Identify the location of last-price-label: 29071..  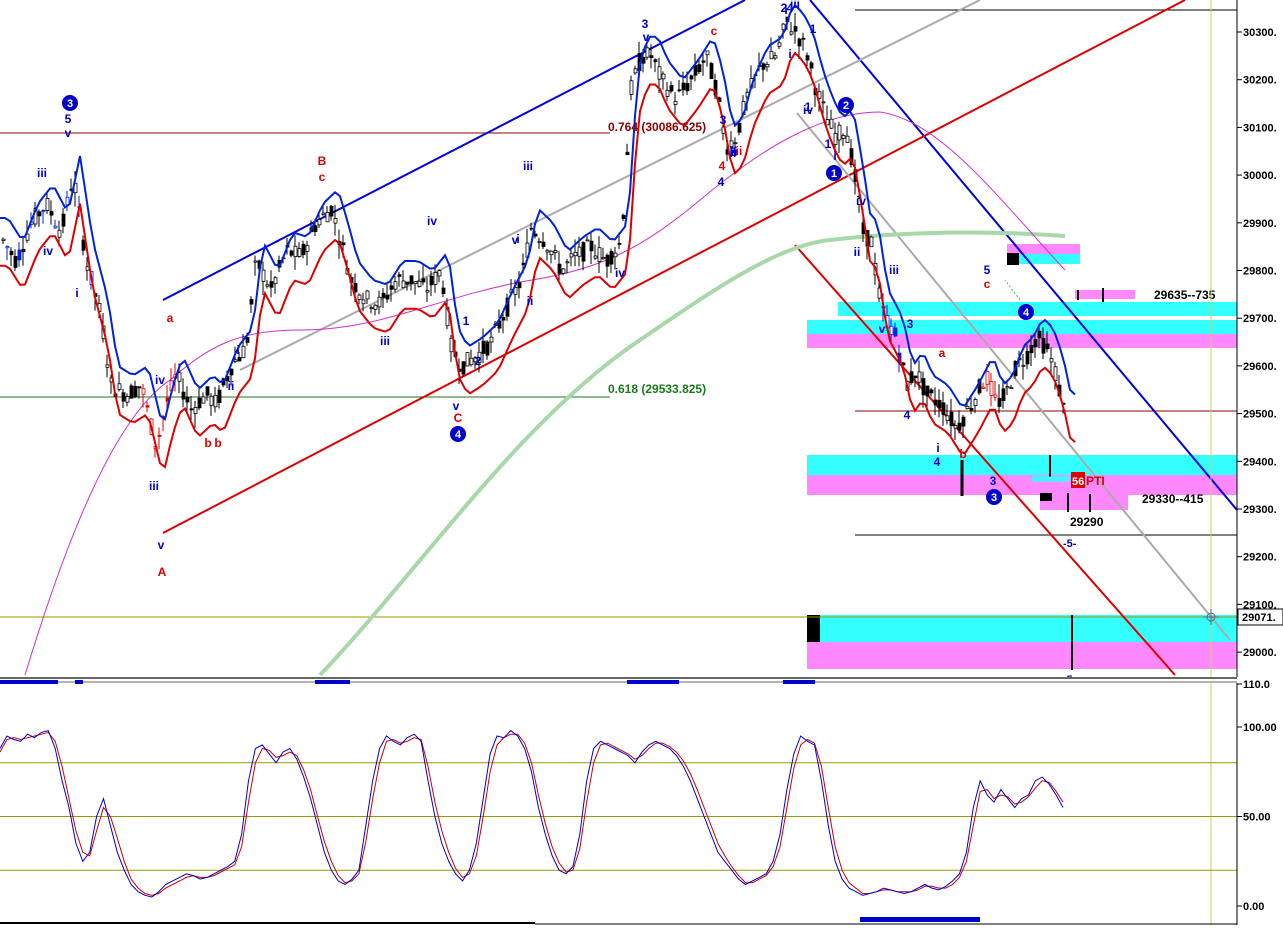
(1259, 618).